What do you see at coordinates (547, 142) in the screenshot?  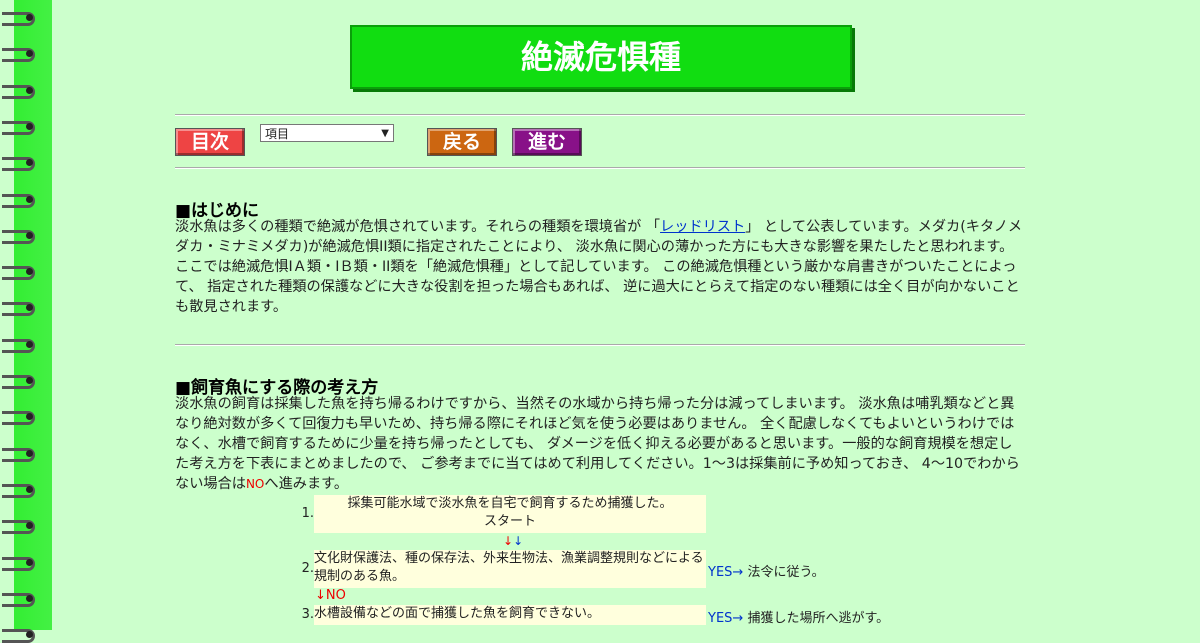 I see `next-button: 進む` at bounding box center [547, 142].